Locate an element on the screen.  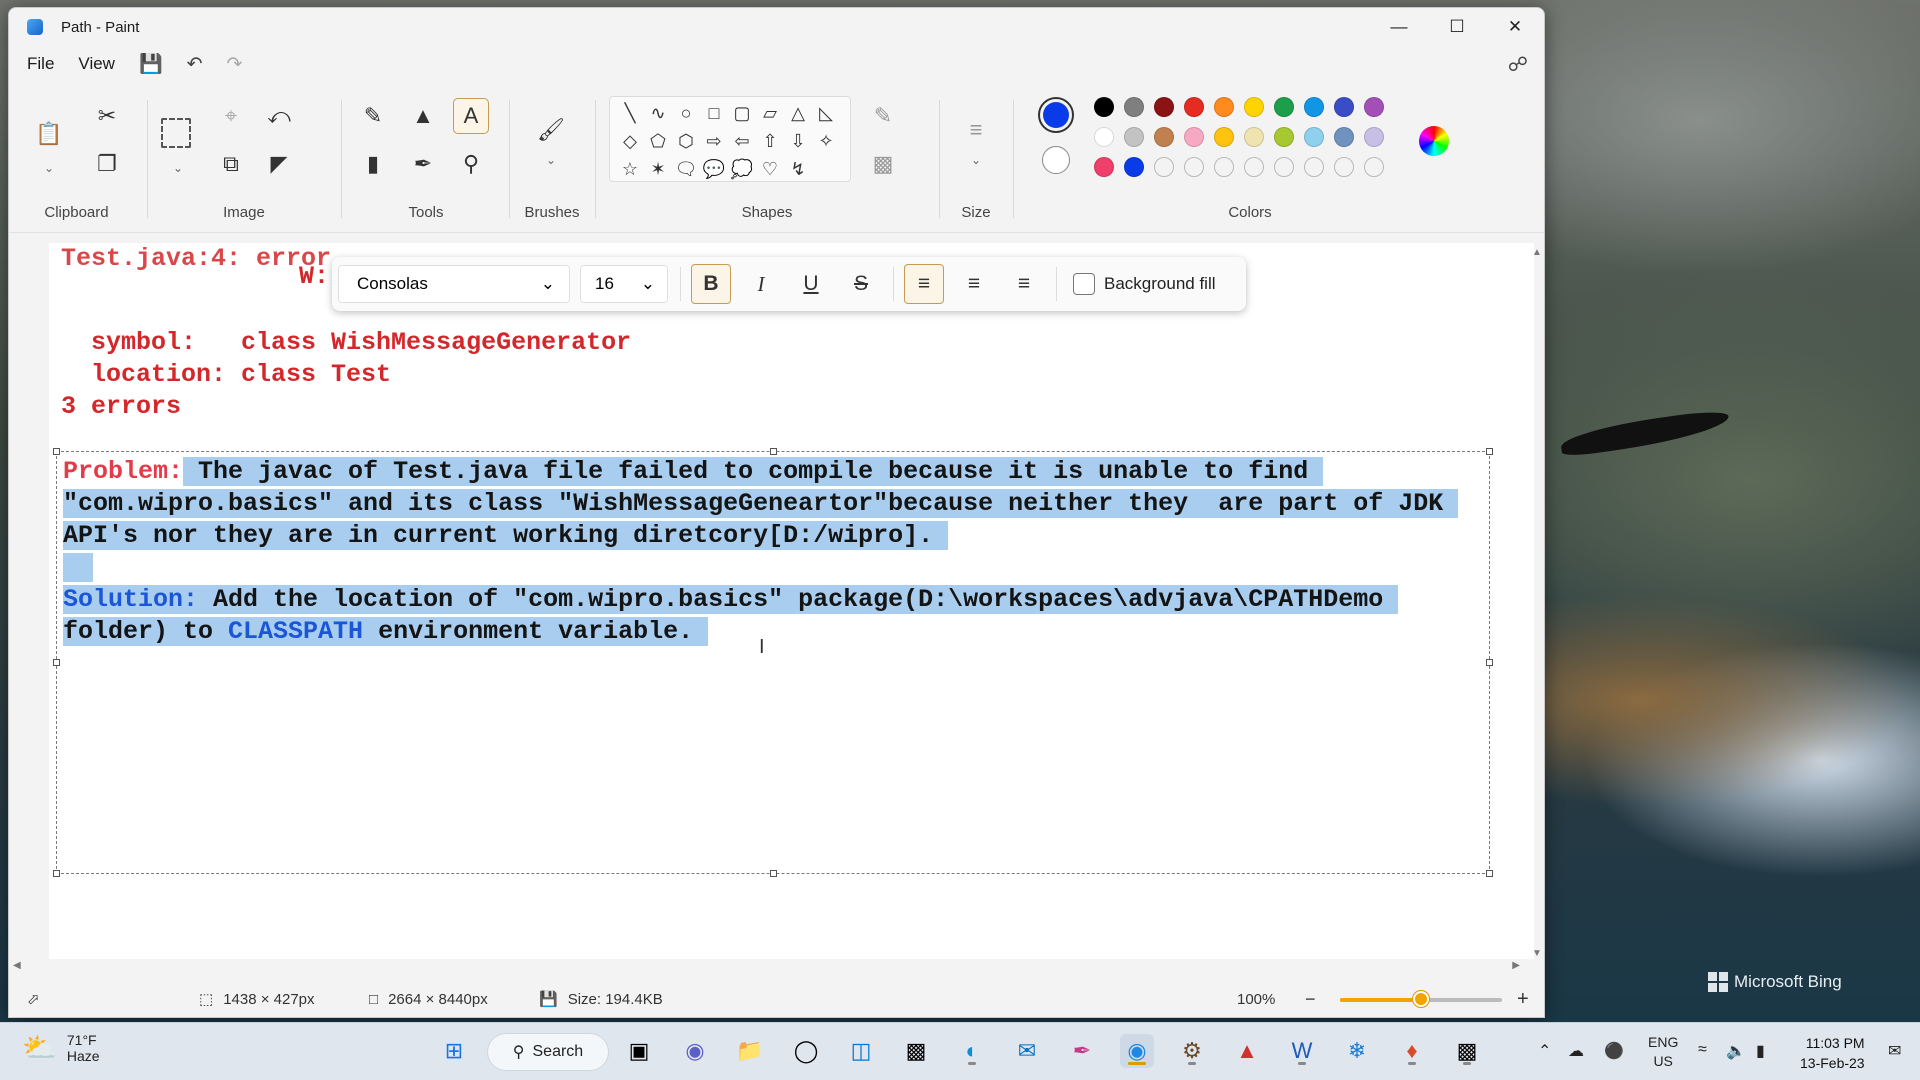
oval-callout-icon: 💬 is located at coordinates (714, 169).